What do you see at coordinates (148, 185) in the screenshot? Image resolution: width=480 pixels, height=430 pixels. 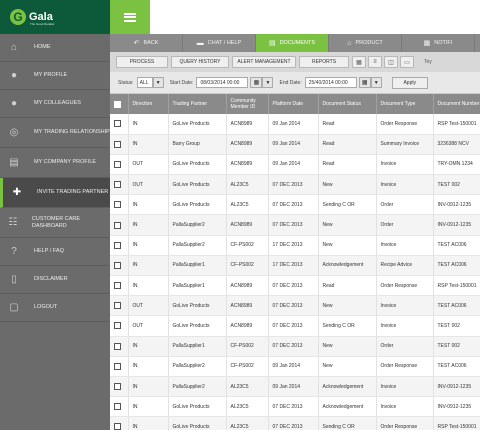 I see `table-cell: OUT` at bounding box center [148, 185].